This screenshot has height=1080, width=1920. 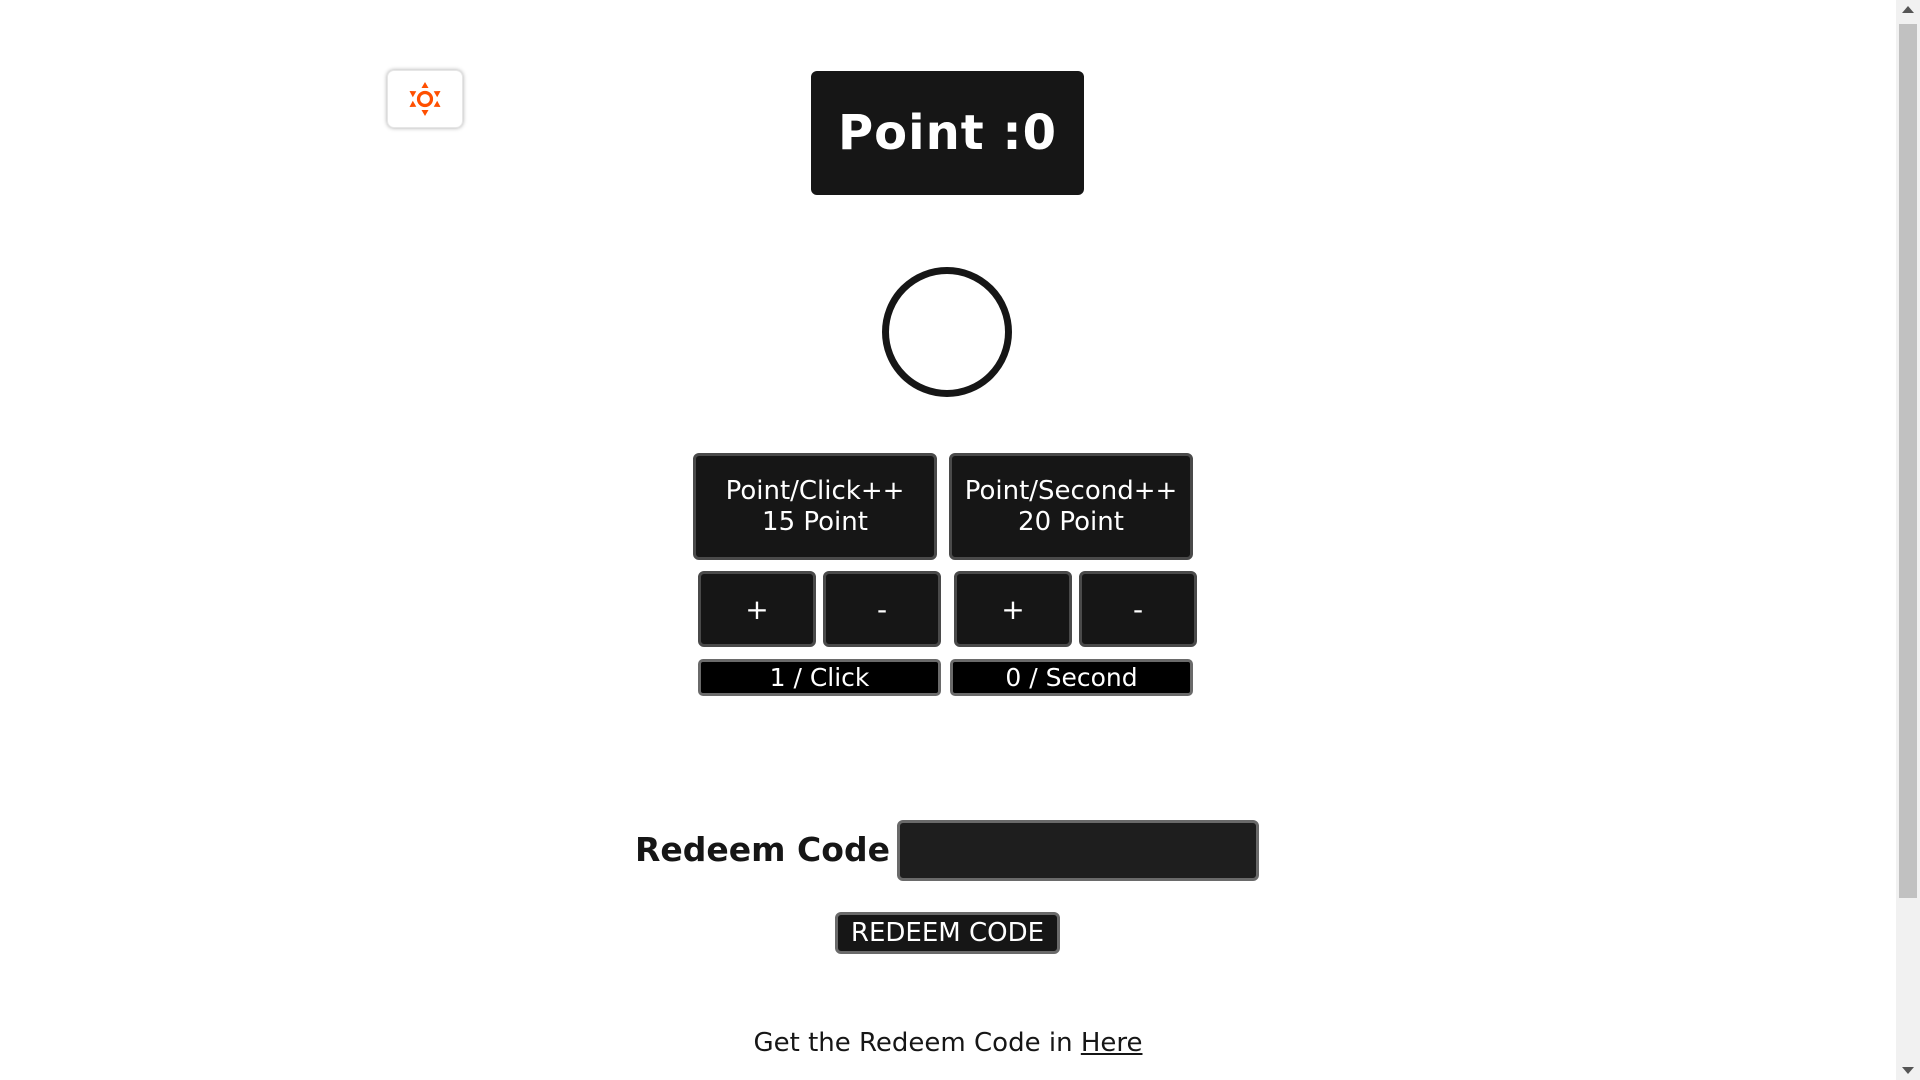 What do you see at coordinates (930, 133) in the screenshot?
I see `score-label: Point :` at bounding box center [930, 133].